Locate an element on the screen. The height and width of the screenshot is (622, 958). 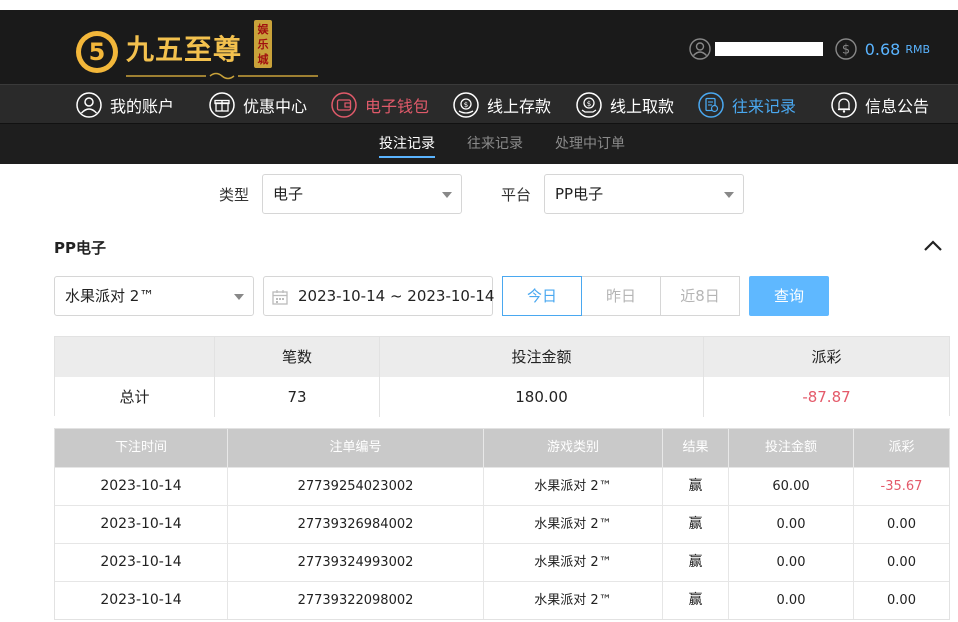
date-range-value: 2023-10-14 ~ 2023-10-14 is located at coordinates (396, 296).